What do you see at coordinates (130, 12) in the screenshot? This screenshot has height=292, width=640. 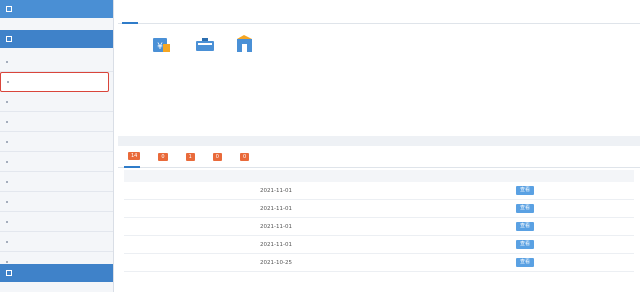 I see `tab-my-tasks` at bounding box center [130, 12].